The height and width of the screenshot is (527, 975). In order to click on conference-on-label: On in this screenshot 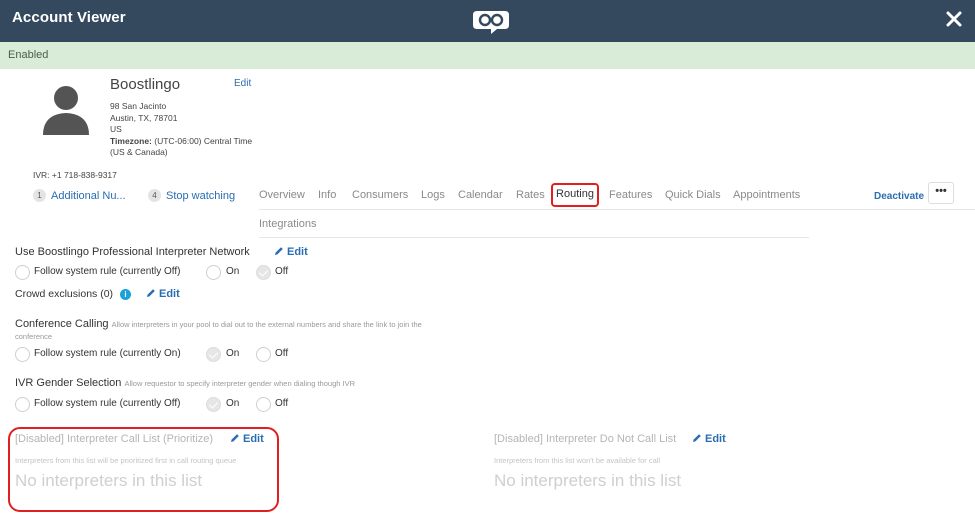, I will do `click(233, 353)`.